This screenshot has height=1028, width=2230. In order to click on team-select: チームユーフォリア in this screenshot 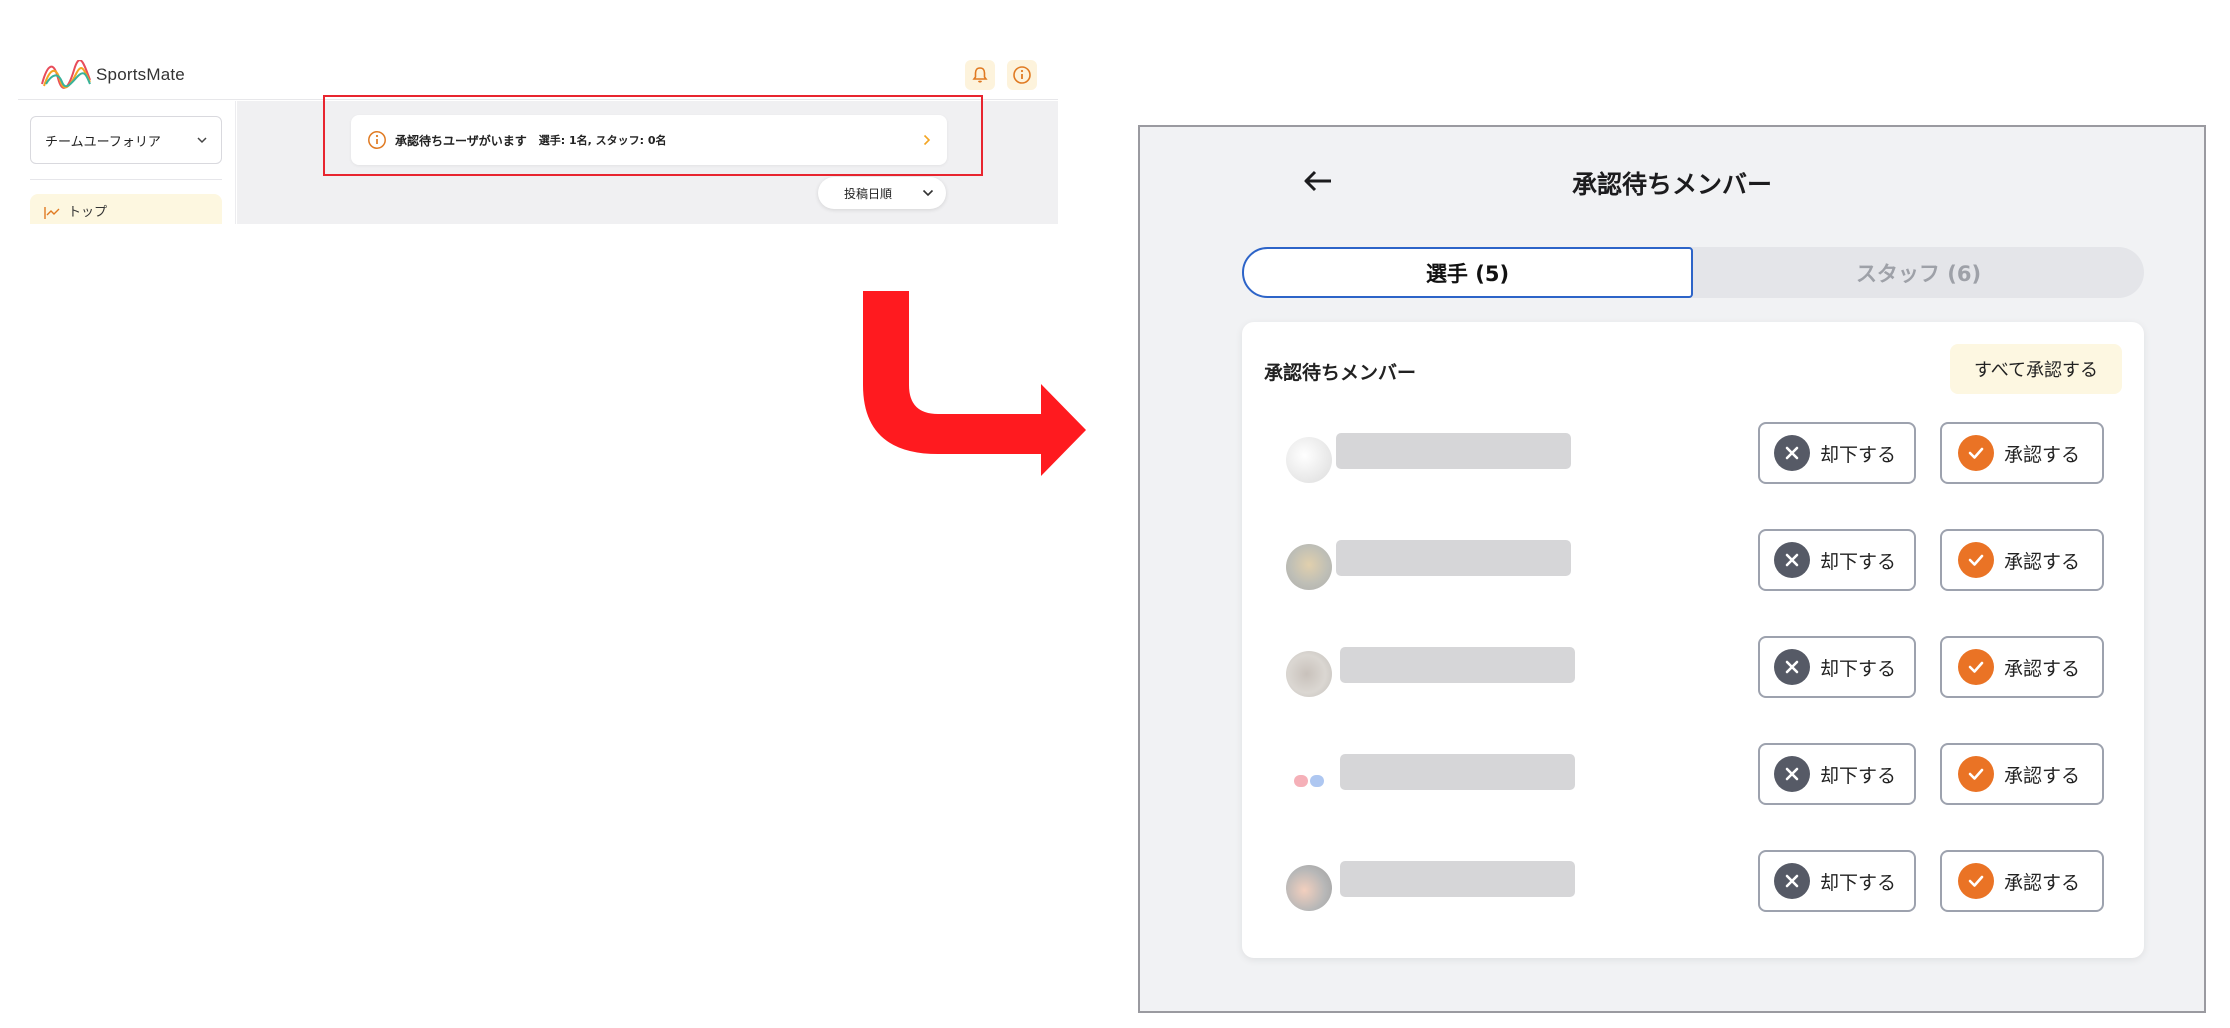, I will do `click(126, 140)`.